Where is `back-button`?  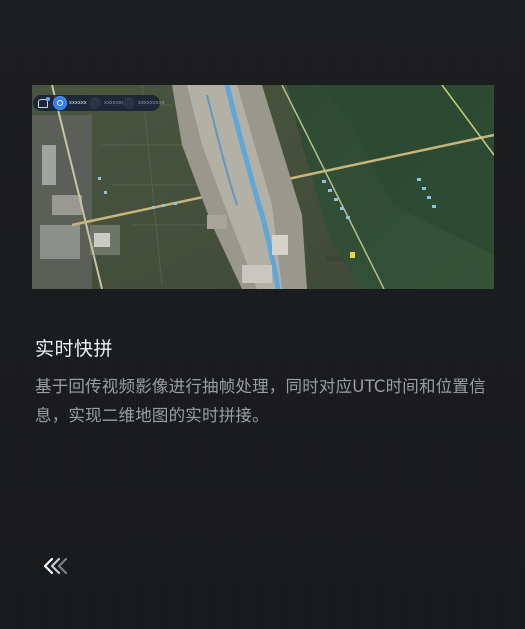 back-button is located at coordinates (56, 566).